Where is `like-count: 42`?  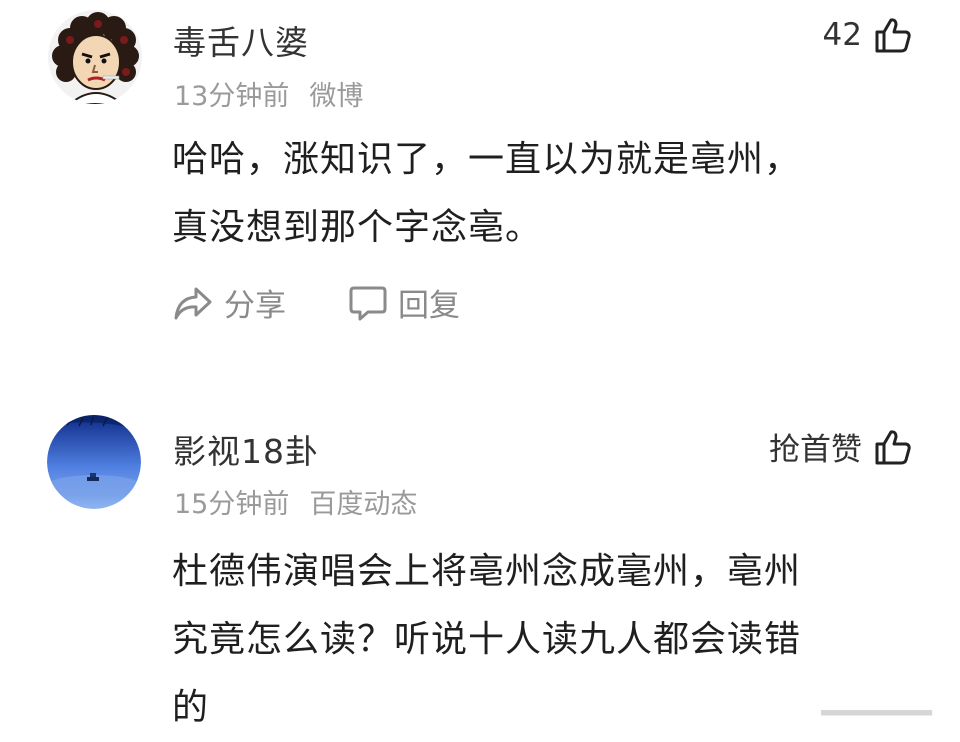
like-count: 42 is located at coordinates (842, 35).